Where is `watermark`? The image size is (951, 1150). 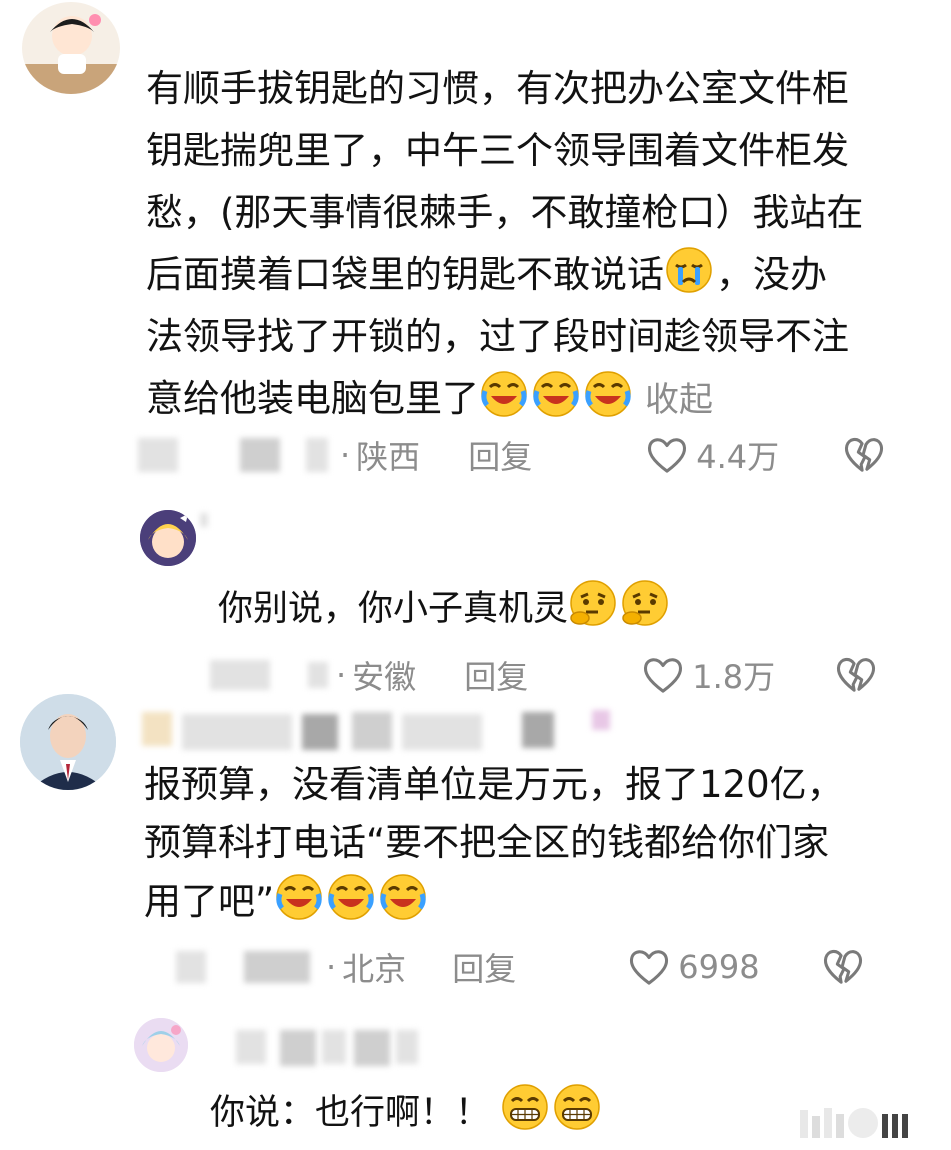
watermark is located at coordinates (870, 1120).